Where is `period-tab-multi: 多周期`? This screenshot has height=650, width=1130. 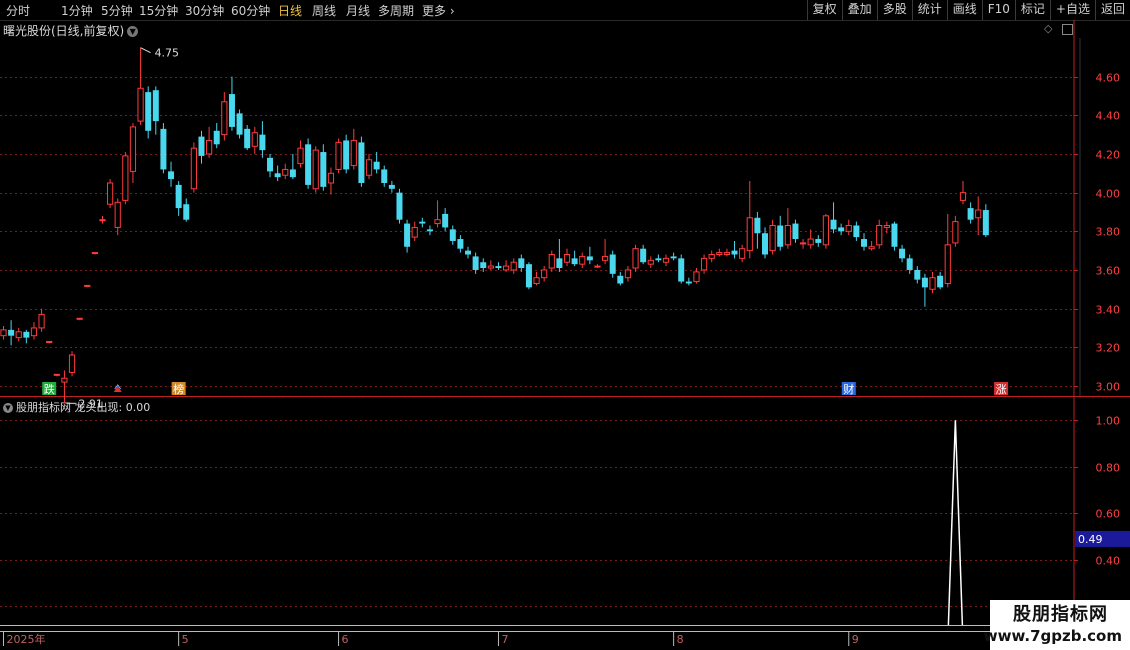 period-tab-multi: 多周期 is located at coordinates (396, 10).